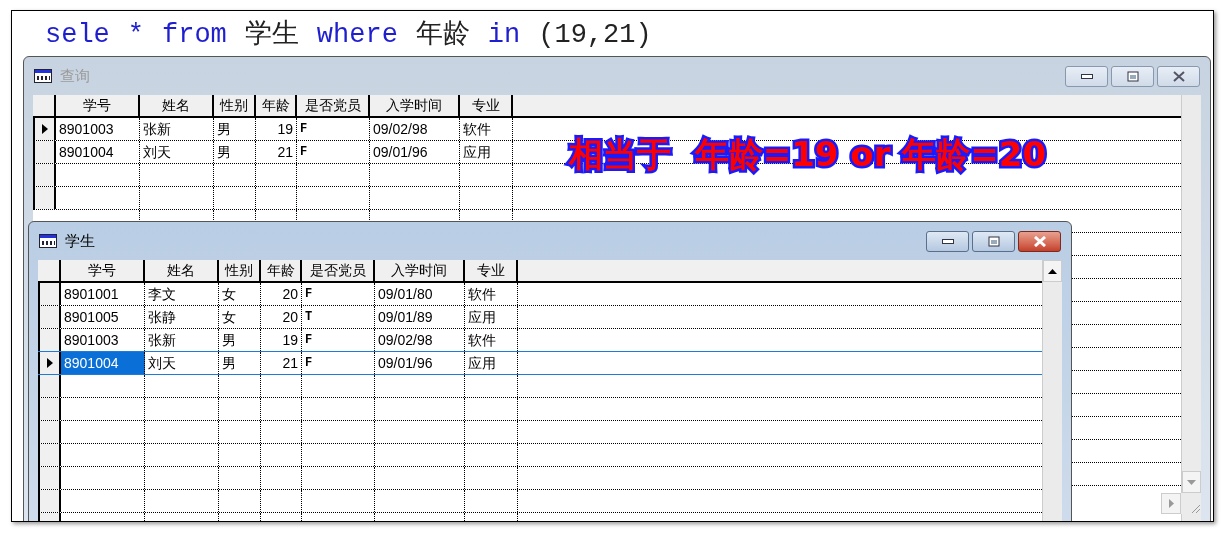 The image size is (1224, 533). Describe the element at coordinates (91, 294) in the screenshot. I see `table-cell-text: 8901001` at that location.